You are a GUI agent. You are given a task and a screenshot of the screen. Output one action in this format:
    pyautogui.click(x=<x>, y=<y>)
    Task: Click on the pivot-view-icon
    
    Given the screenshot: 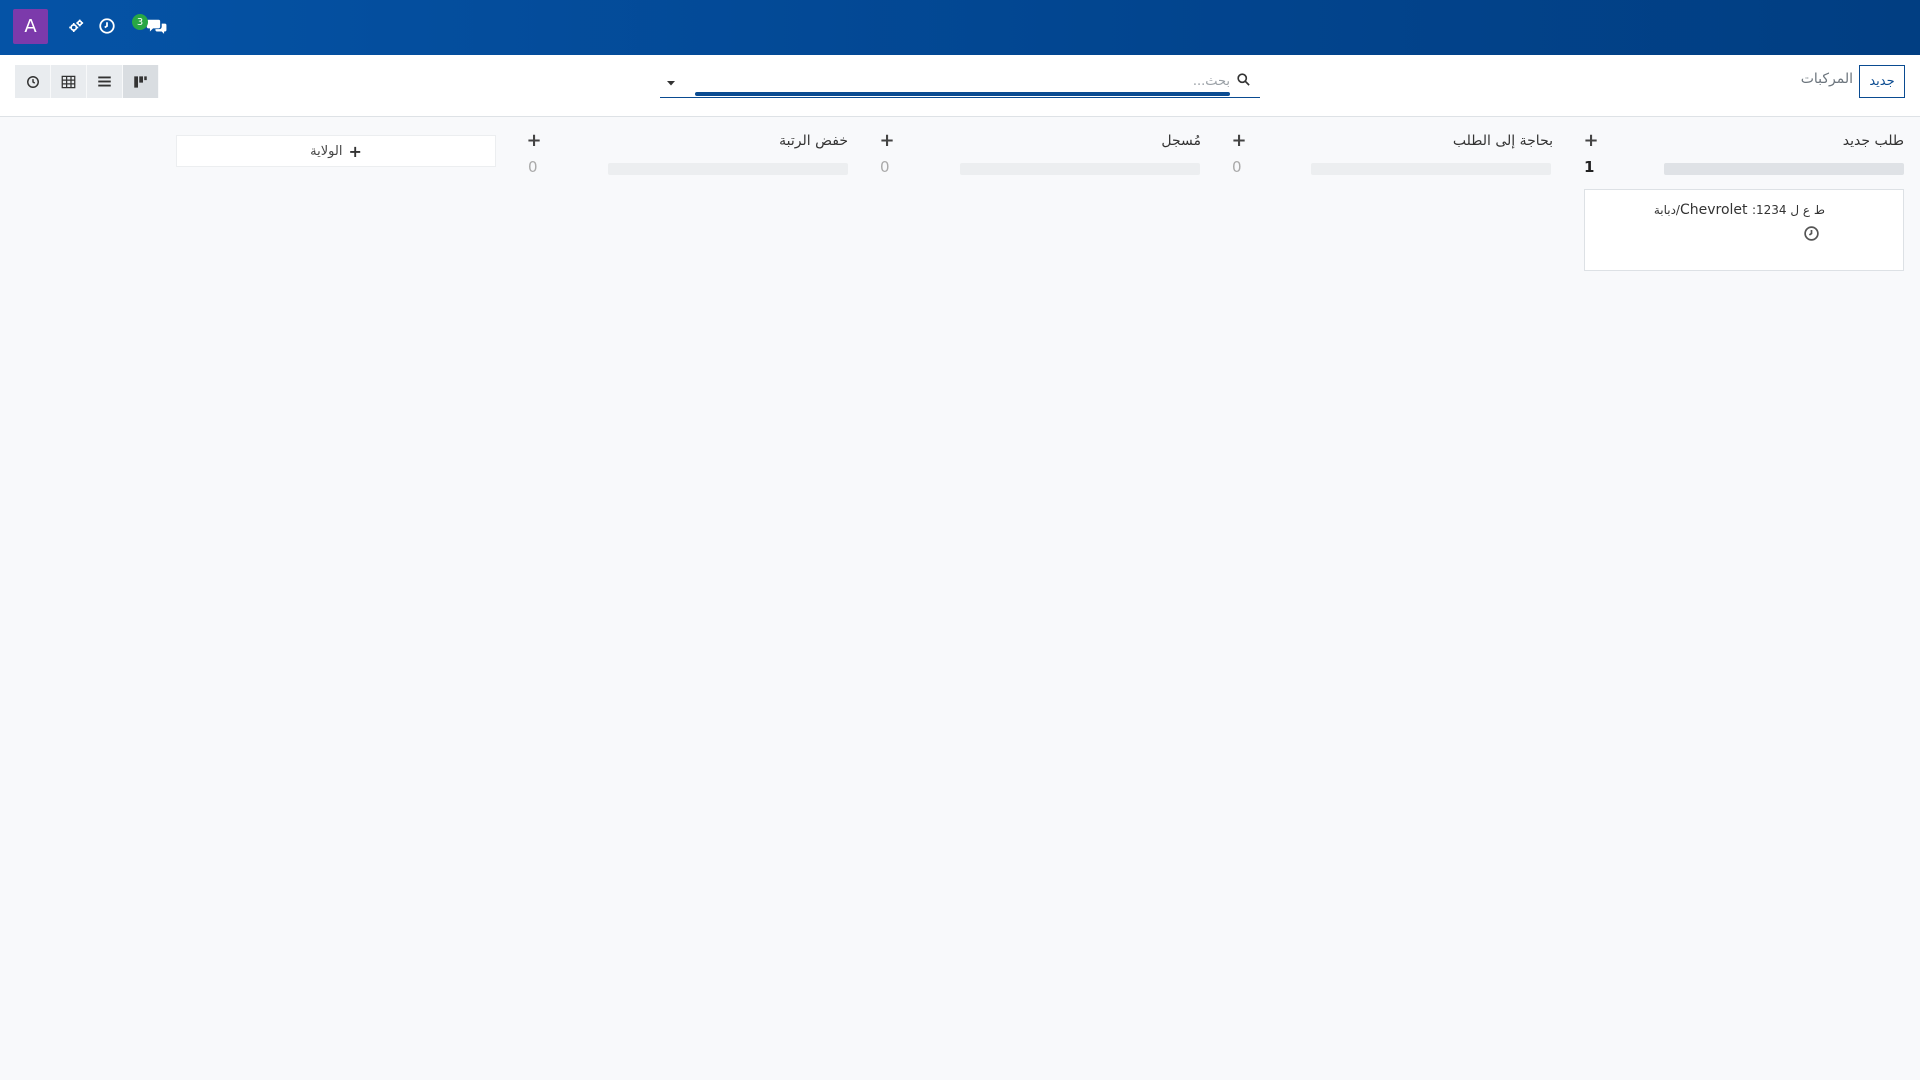 What is the action you would take?
    pyautogui.click(x=69, y=81)
    